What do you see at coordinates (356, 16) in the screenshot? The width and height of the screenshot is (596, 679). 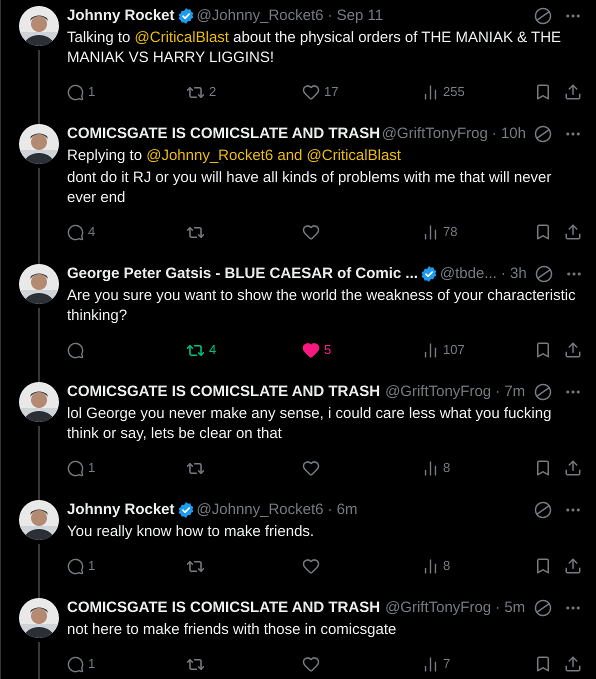 I see `post-time: · Sep 11` at bounding box center [356, 16].